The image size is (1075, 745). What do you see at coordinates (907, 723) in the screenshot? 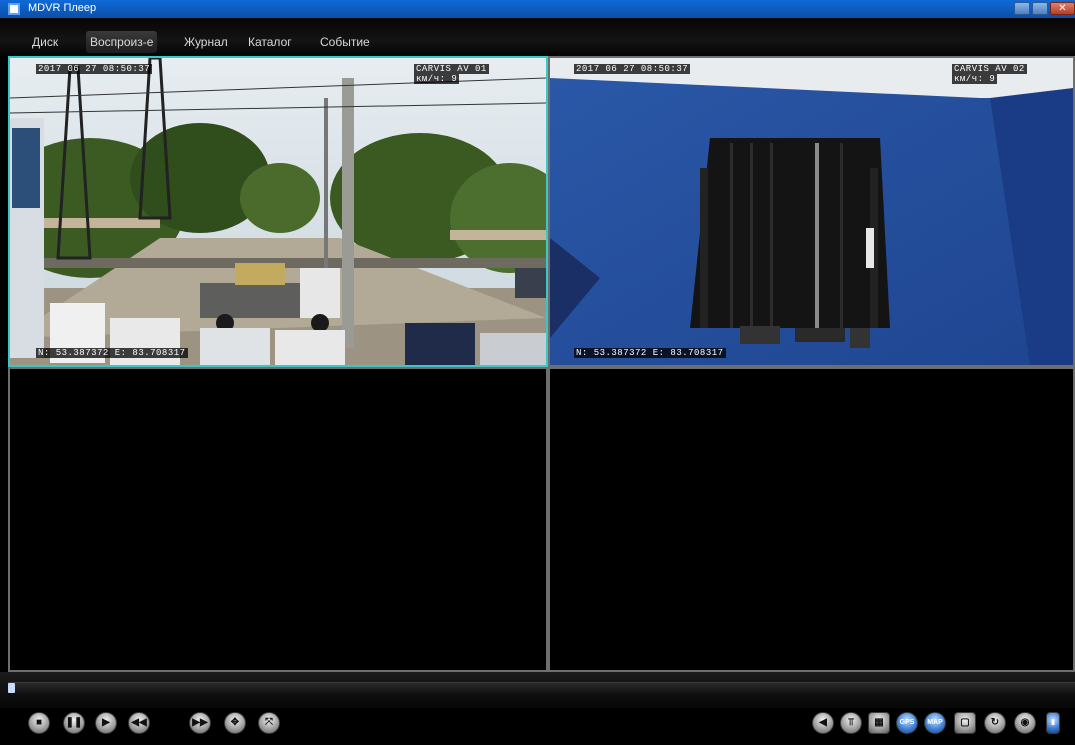
I see `gps-button: GPS` at bounding box center [907, 723].